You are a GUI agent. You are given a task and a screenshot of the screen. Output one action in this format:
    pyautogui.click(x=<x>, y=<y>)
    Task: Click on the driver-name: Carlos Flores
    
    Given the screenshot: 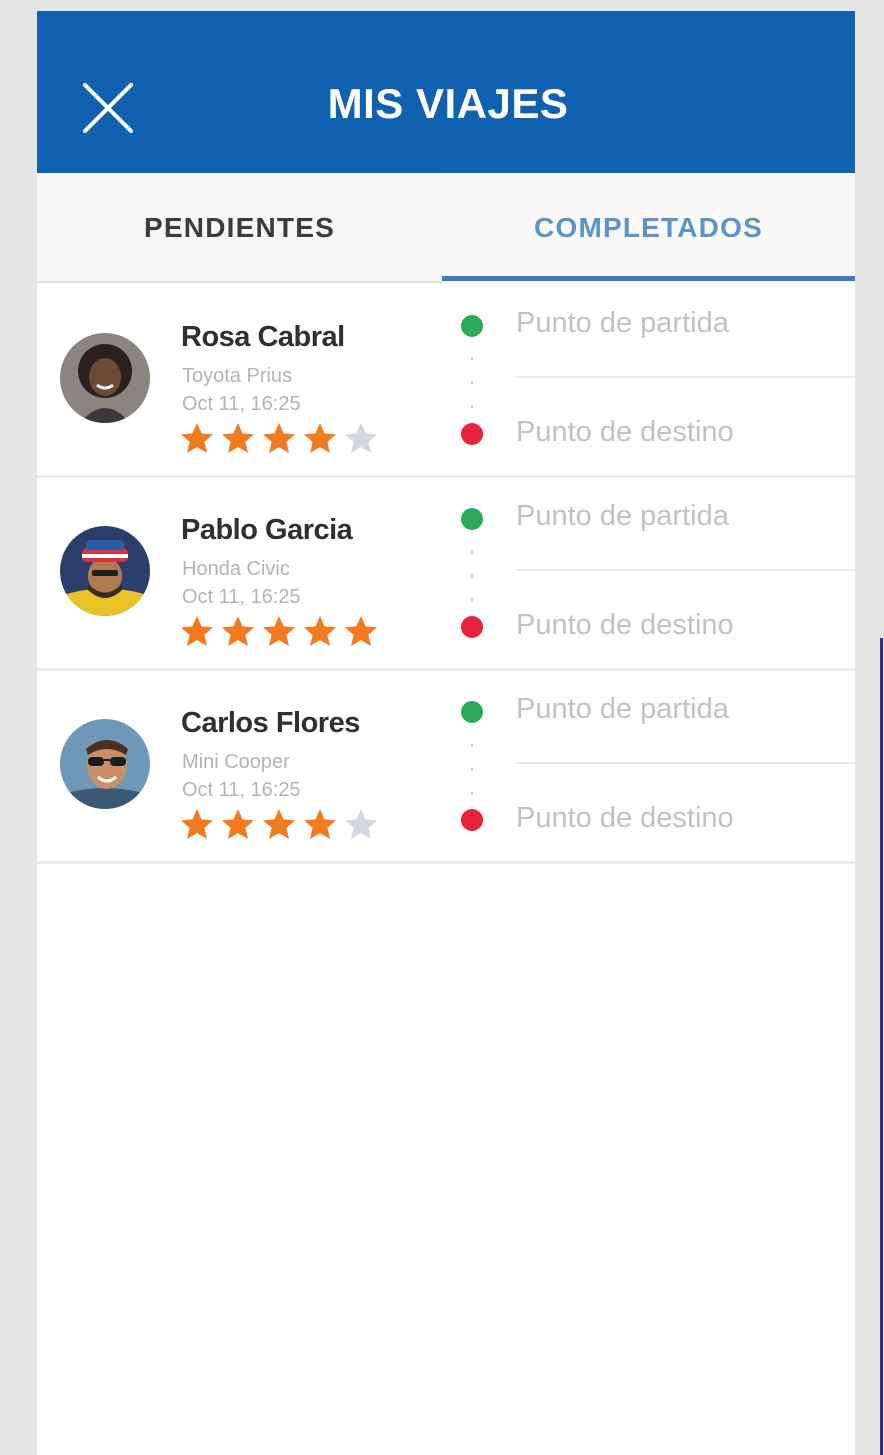 What is the action you would take?
    pyautogui.click(x=270, y=723)
    